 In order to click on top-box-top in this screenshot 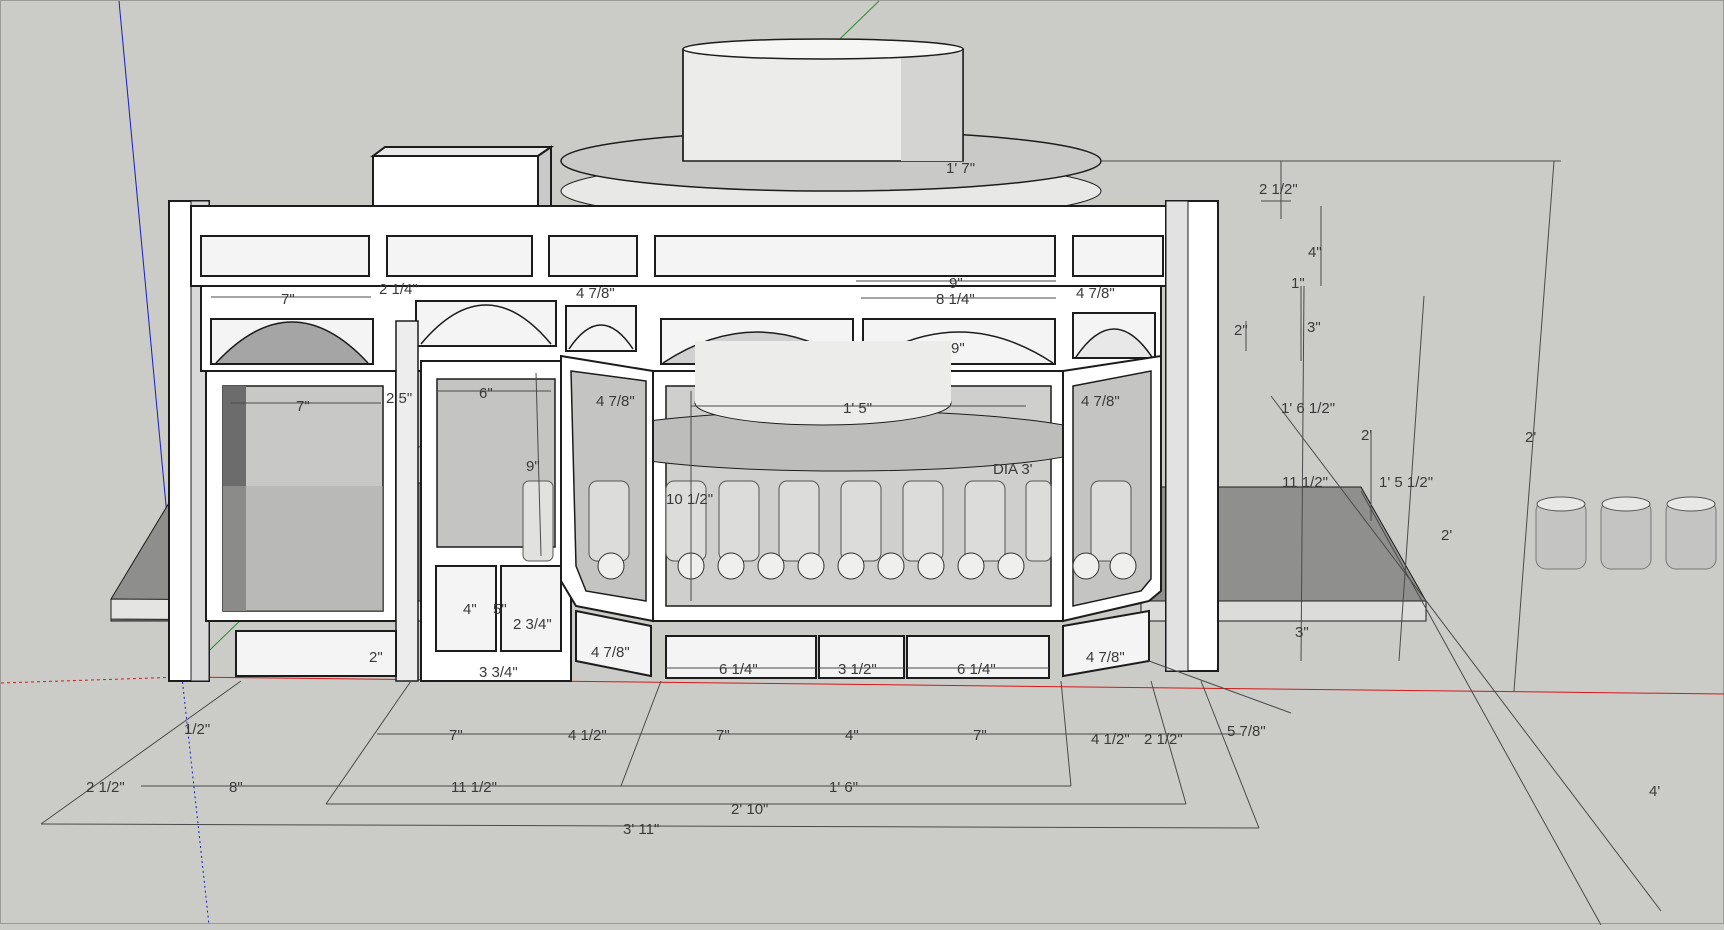, I will do `click(462, 151)`.